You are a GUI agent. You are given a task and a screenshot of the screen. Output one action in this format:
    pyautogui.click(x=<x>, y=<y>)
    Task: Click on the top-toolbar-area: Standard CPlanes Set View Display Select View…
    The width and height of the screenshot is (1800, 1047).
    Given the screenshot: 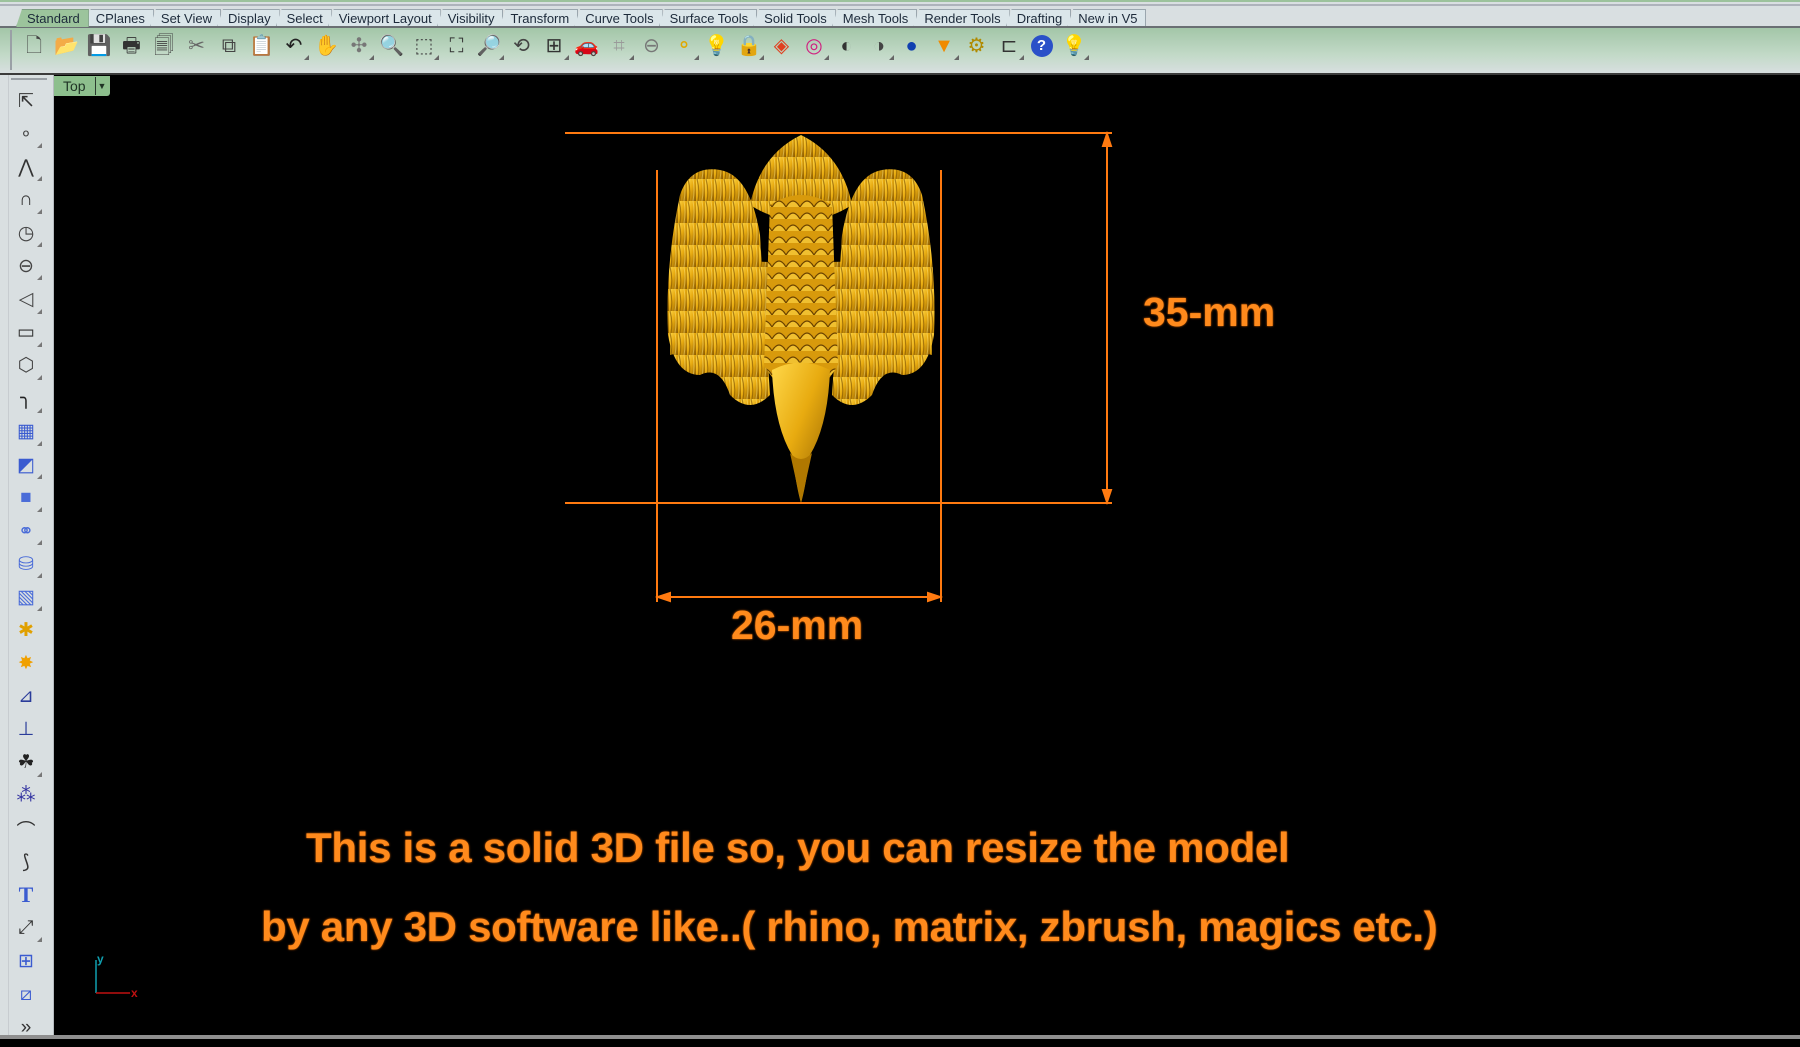 What is the action you would take?
    pyautogui.click(x=900, y=37)
    